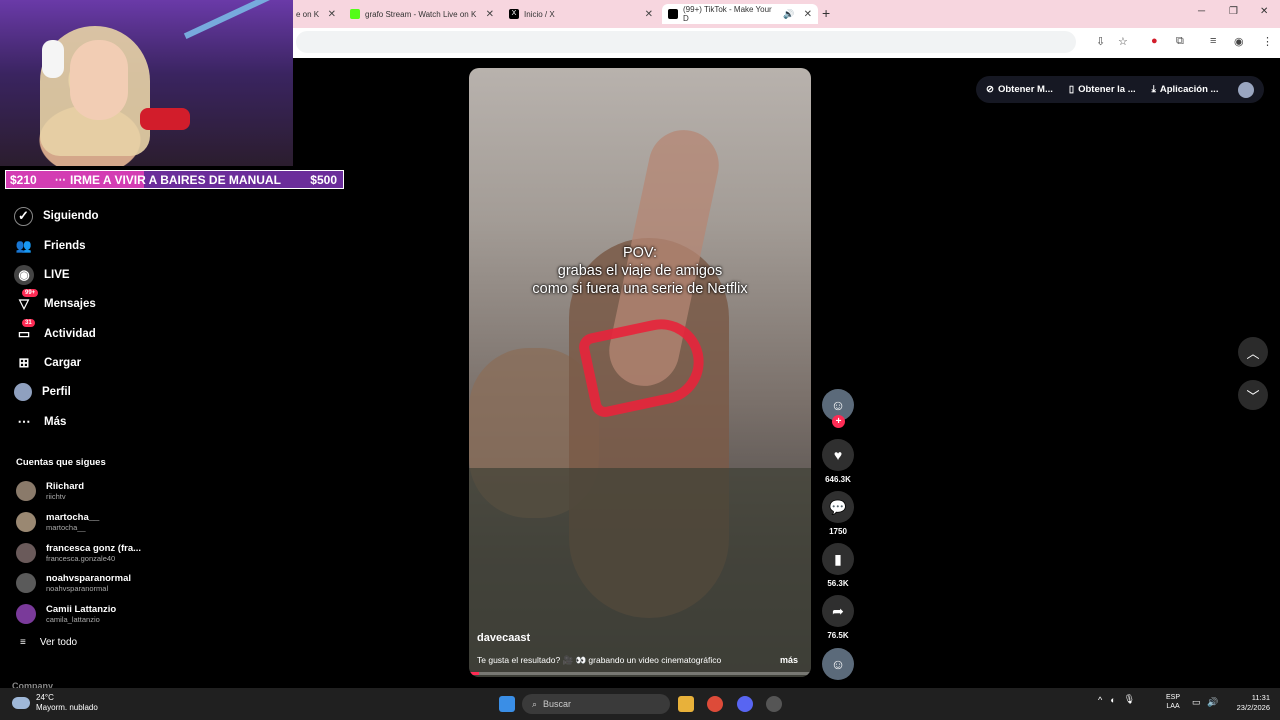 This screenshot has height=720, width=1280. Describe the element at coordinates (23, 392) in the screenshot. I see `profile-icon` at that location.